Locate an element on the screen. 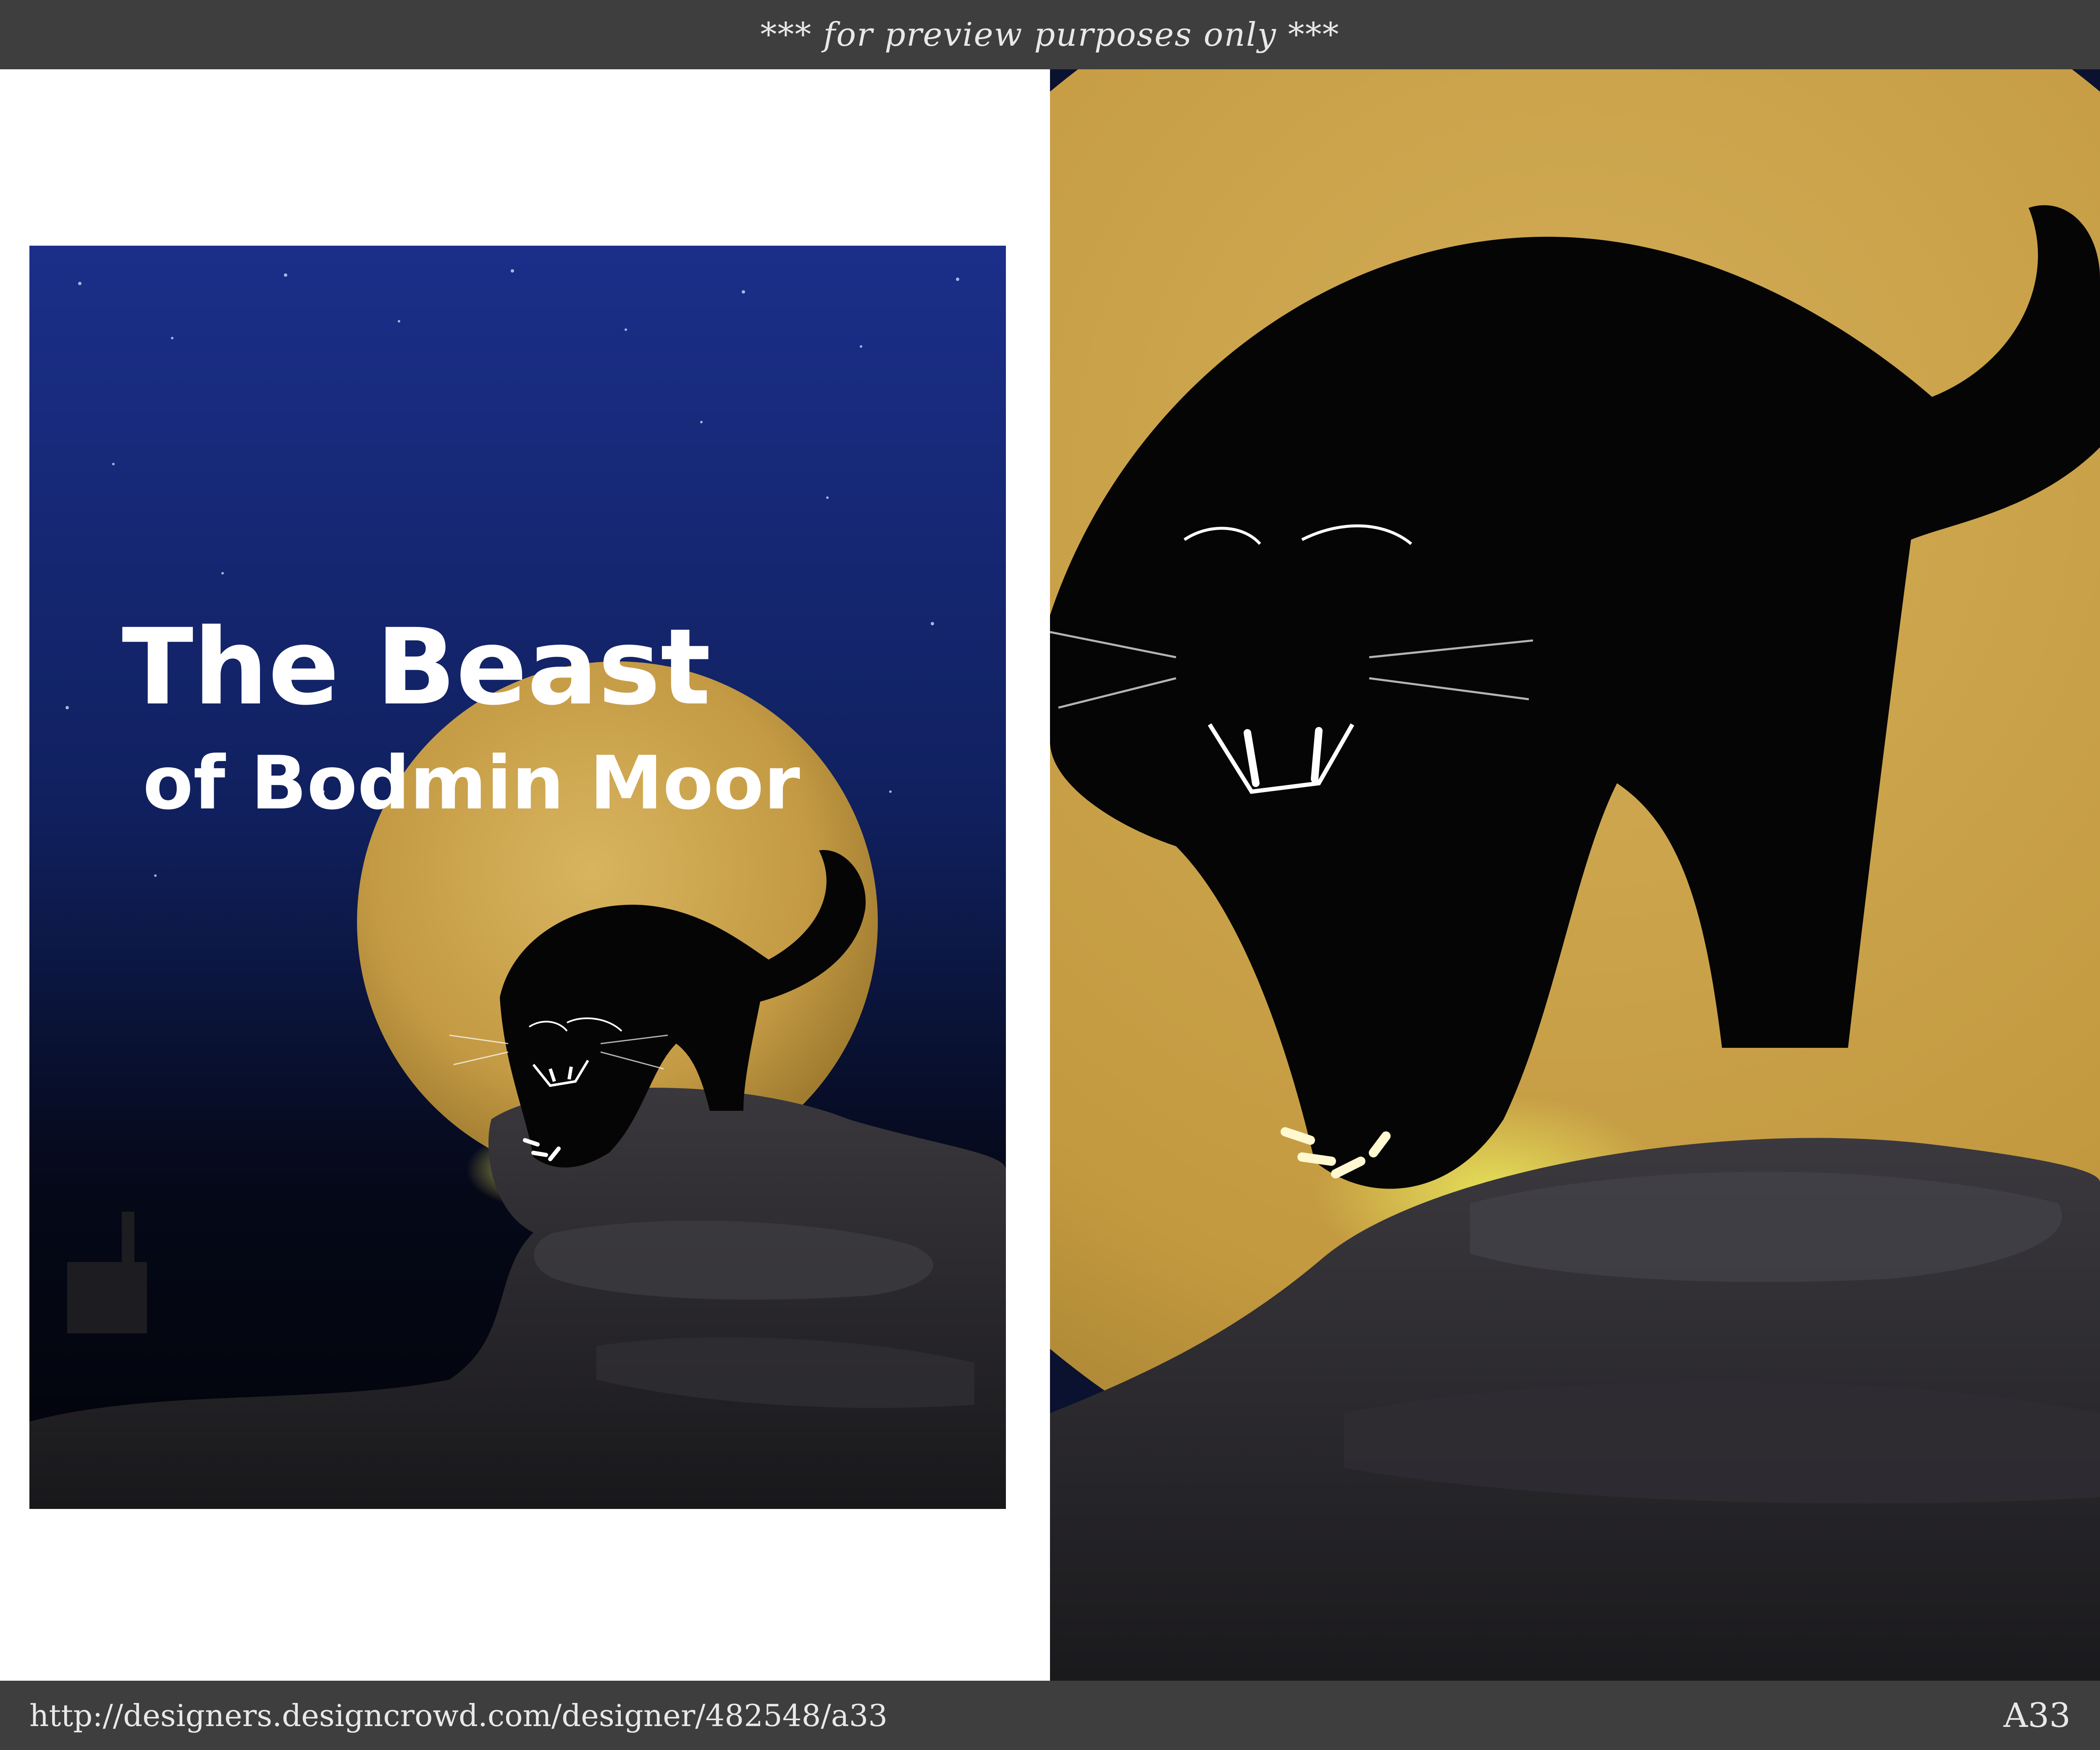 This screenshot has width=2100, height=1750. preview-notice-text: *** for preview purposes only *** is located at coordinates (1050, 35).